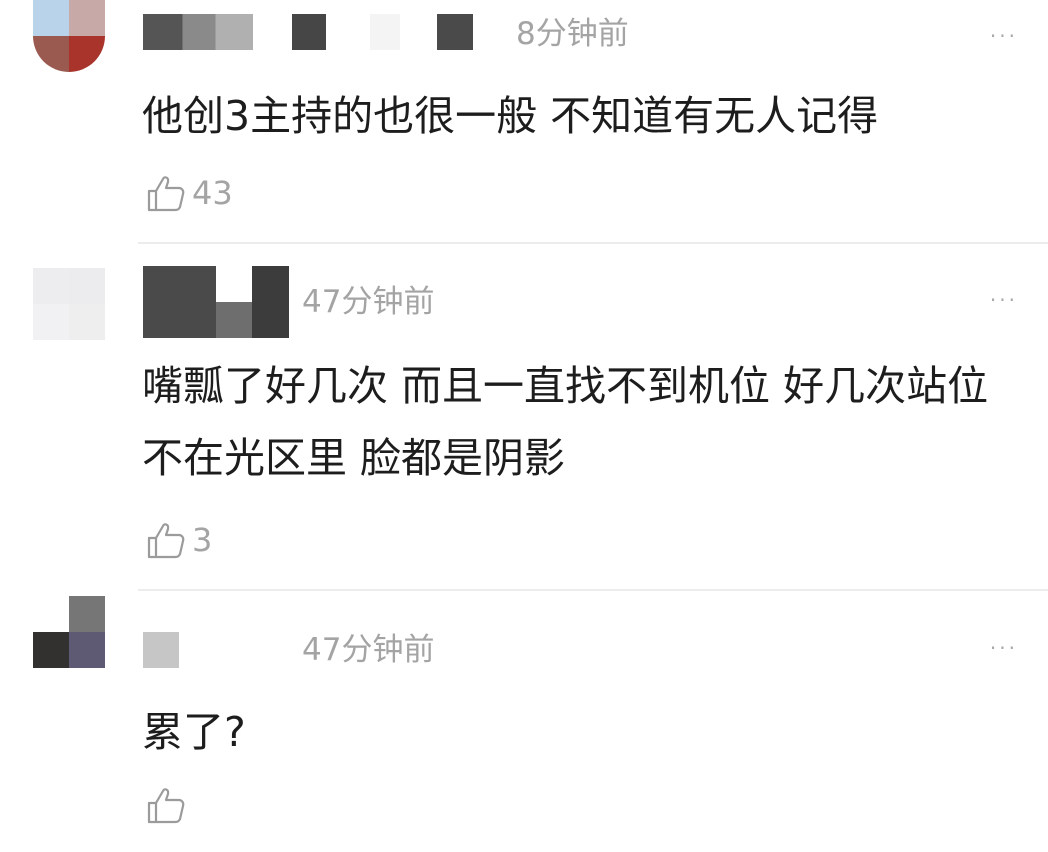 This screenshot has height=852, width=1048. I want to click on like-button: 43, so click(189, 193).